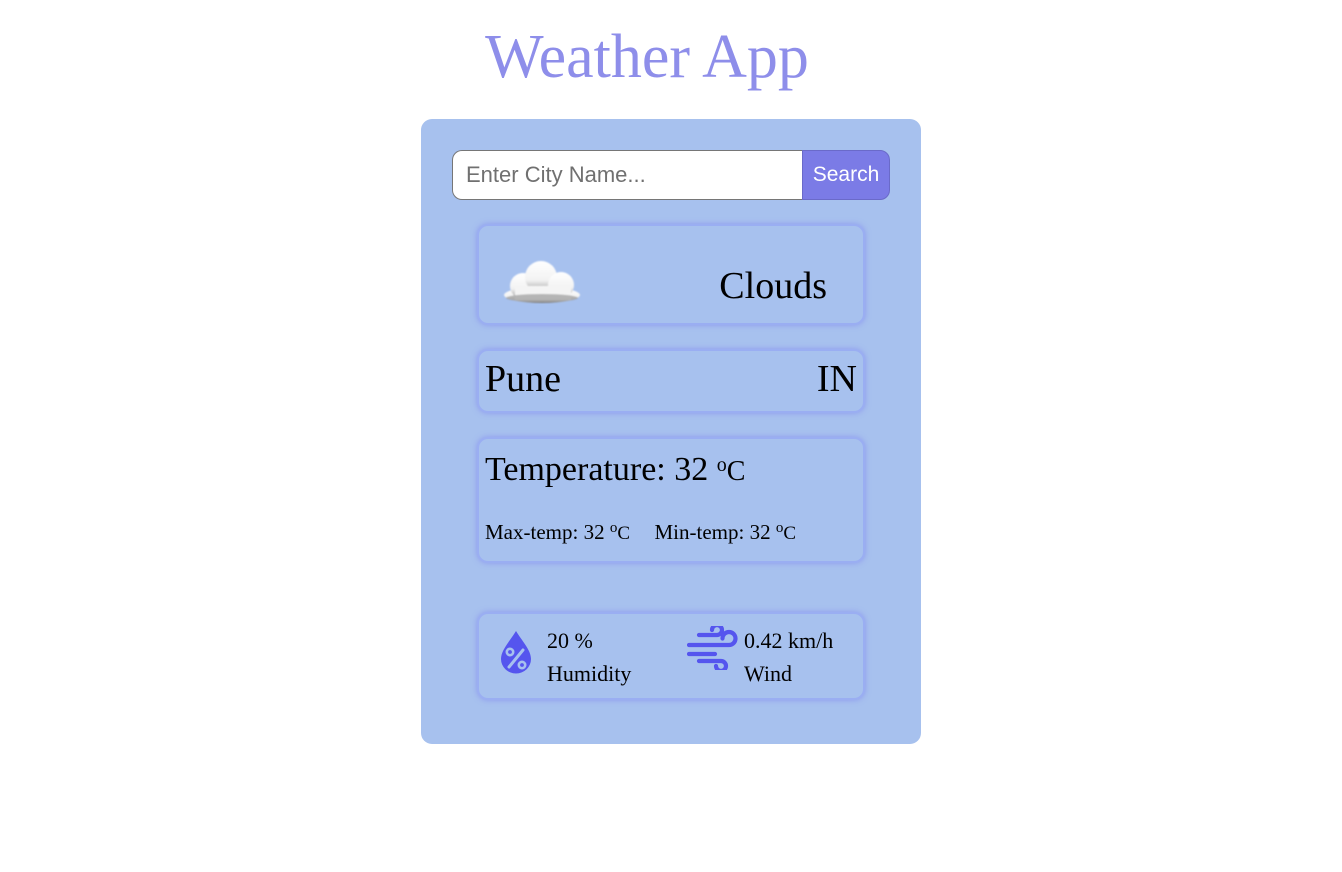 The height and width of the screenshot is (872, 1342). What do you see at coordinates (570, 640) in the screenshot?
I see `humidity-value: 20 %` at bounding box center [570, 640].